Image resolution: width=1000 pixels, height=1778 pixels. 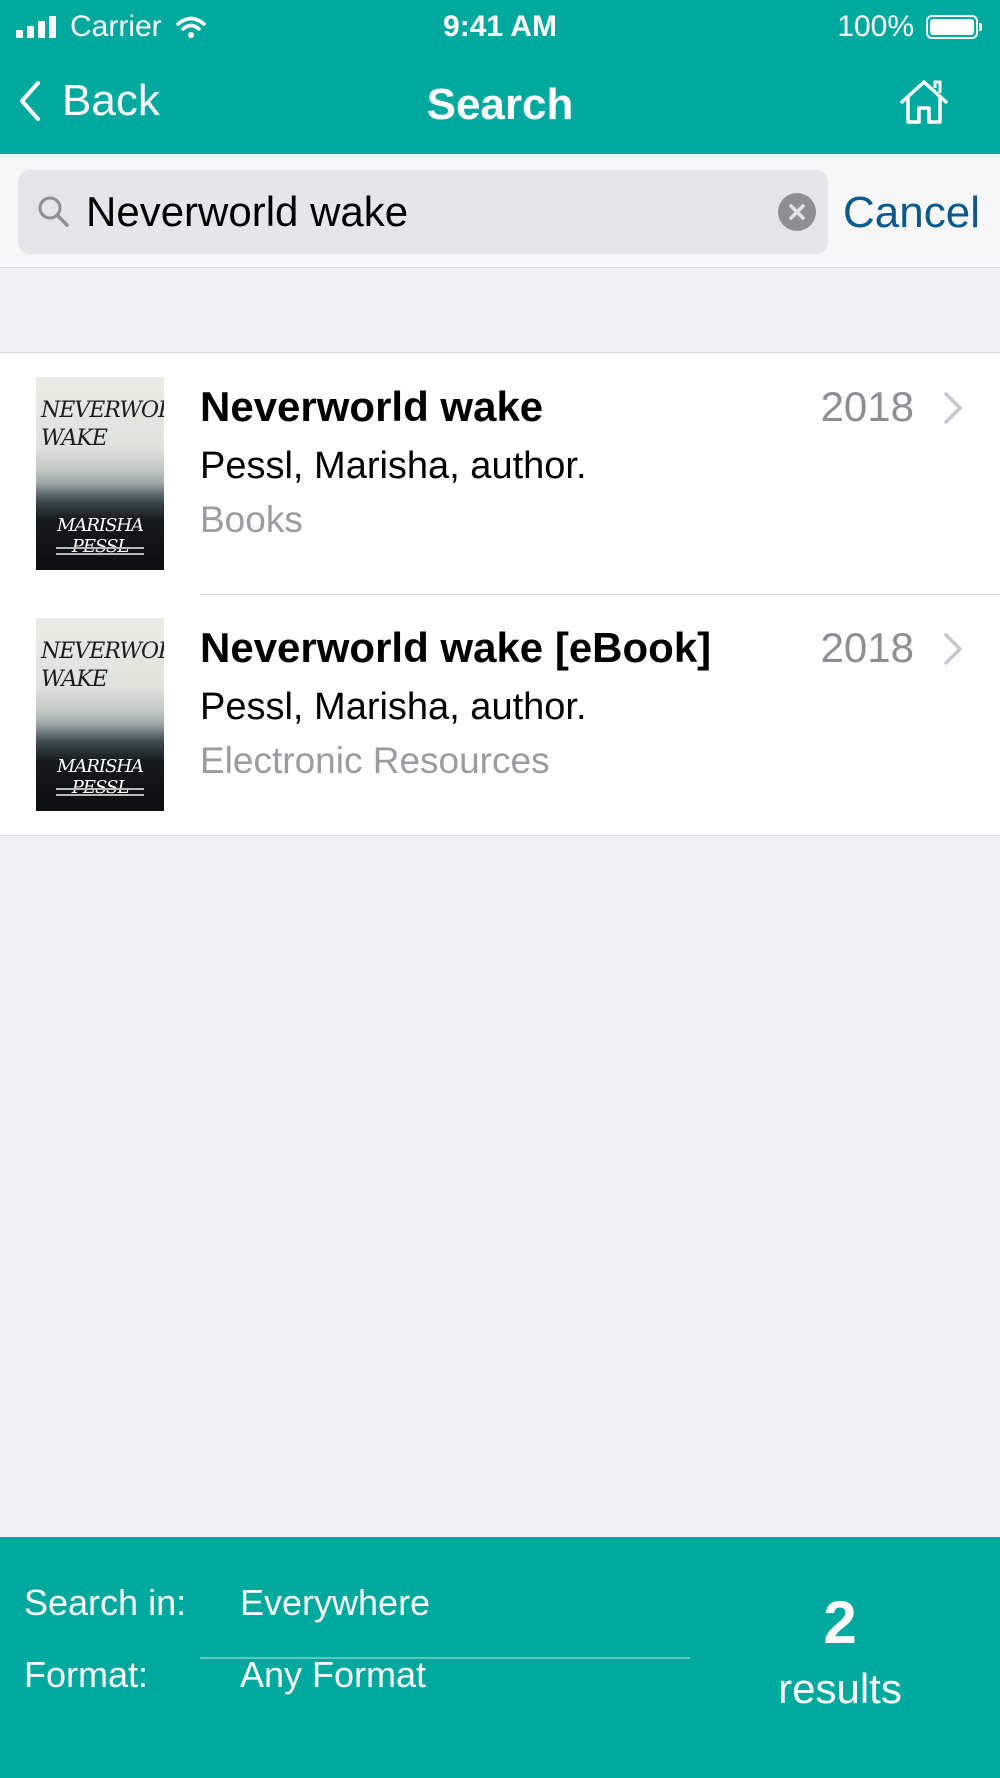 What do you see at coordinates (335, 1602) in the screenshot?
I see `search-in-value: Everywhere` at bounding box center [335, 1602].